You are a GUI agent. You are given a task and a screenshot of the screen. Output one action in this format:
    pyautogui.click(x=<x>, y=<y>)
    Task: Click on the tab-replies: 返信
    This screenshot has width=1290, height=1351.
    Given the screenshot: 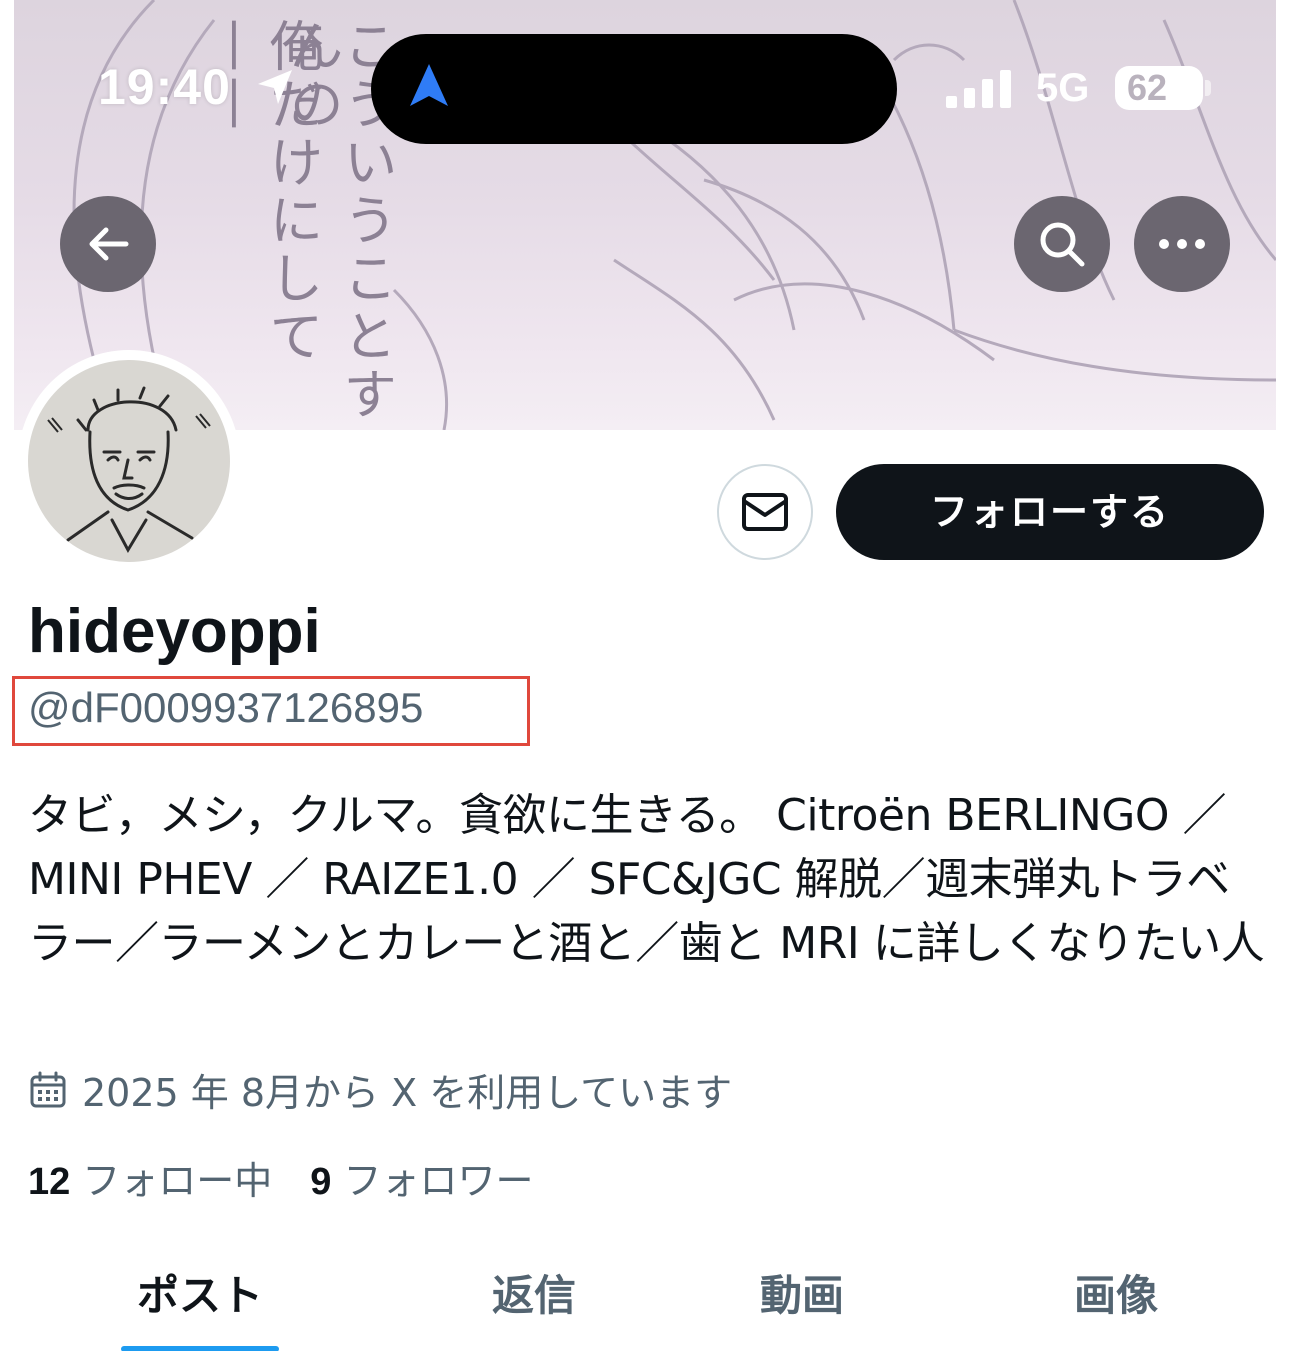 What is the action you would take?
    pyautogui.click(x=534, y=1292)
    